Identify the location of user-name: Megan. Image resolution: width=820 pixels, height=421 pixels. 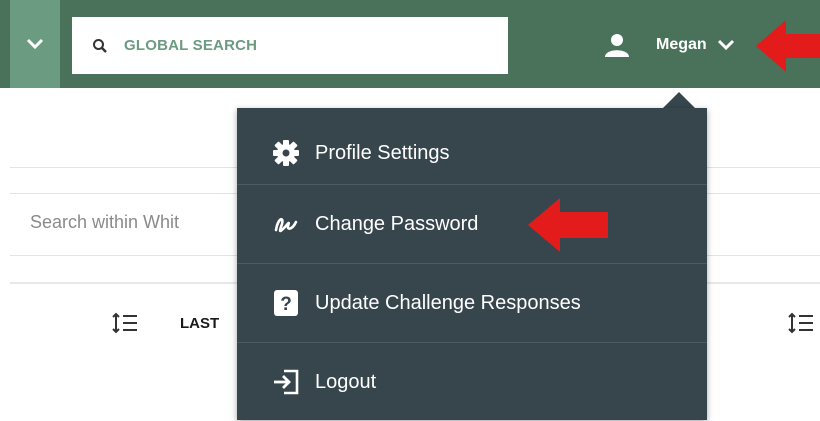
(681, 44).